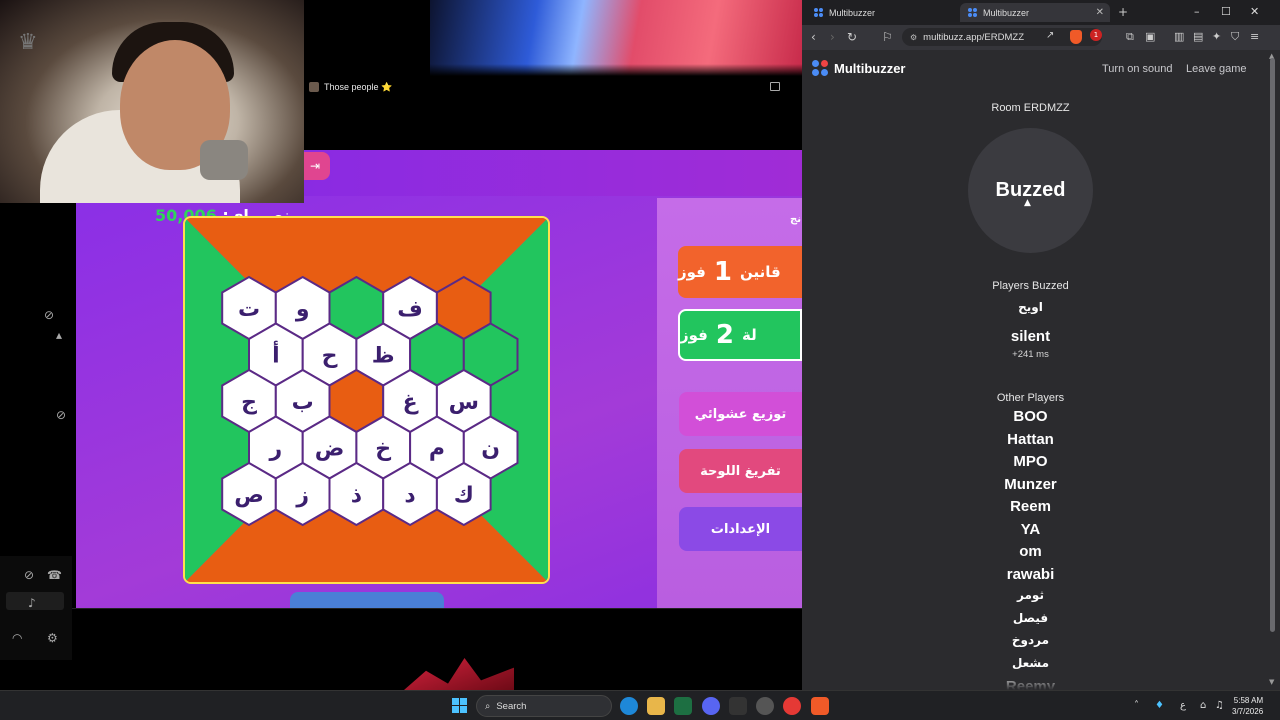  I want to click on close-window-icon: ✕, so click(1254, 11).